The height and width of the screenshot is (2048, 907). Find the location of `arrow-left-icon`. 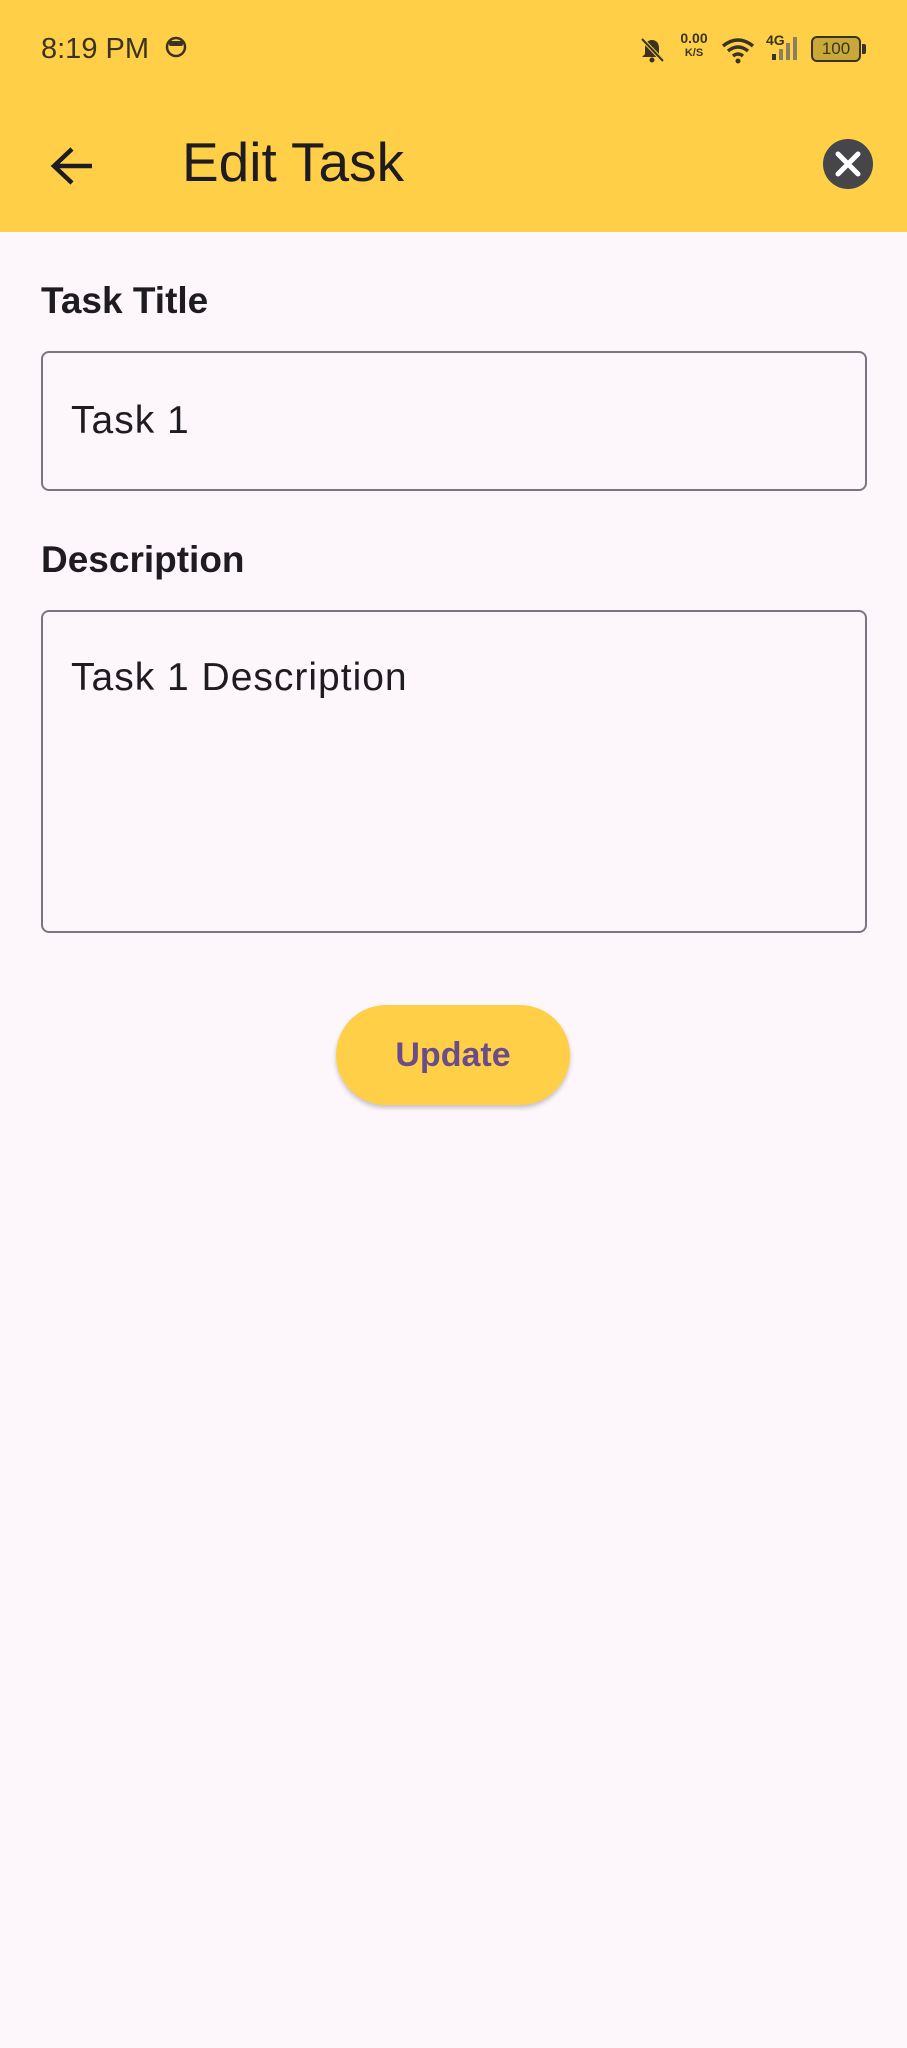

arrow-left-icon is located at coordinates (71, 166).